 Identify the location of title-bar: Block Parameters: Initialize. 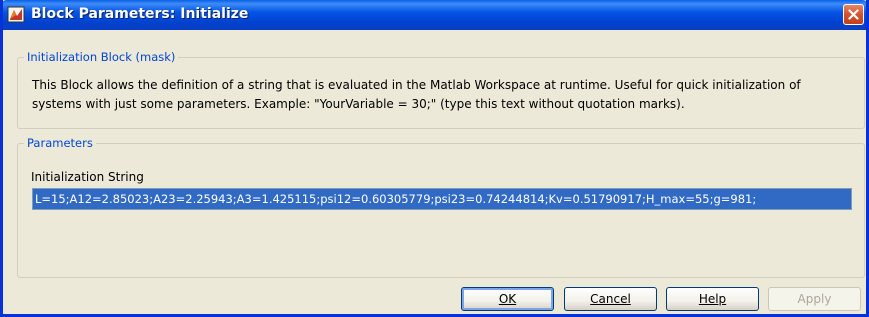
(434, 15).